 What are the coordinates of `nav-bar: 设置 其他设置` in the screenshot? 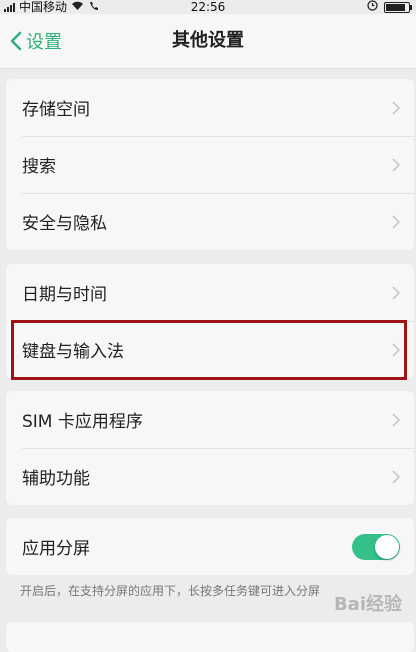 It's located at (208, 41).